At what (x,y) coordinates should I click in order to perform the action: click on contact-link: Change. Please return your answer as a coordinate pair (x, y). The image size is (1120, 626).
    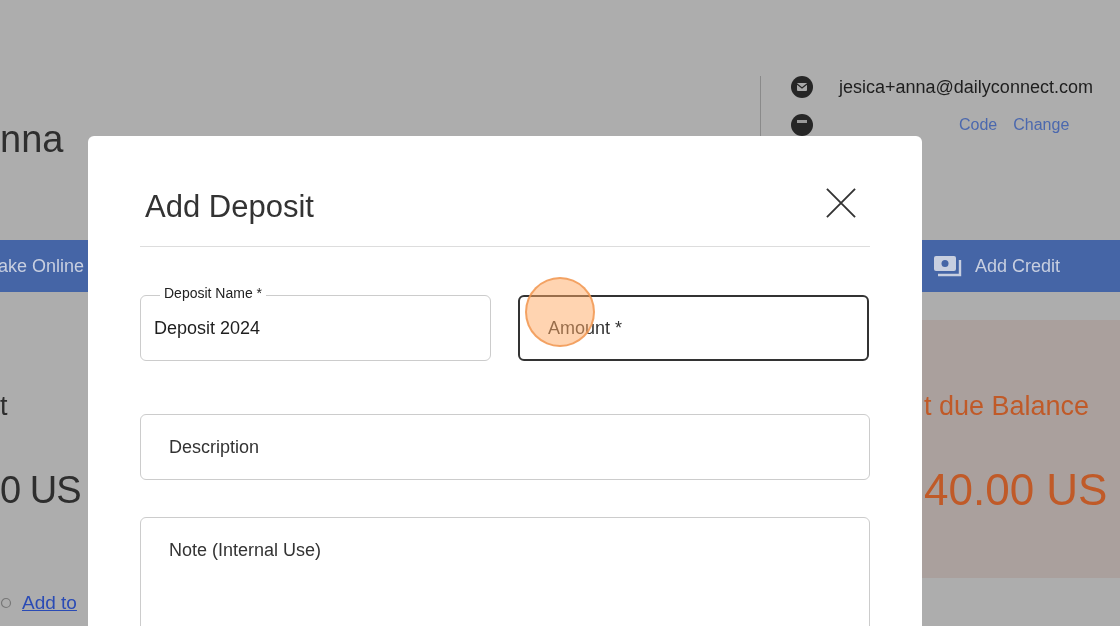
    Looking at the image, I should click on (1041, 125).